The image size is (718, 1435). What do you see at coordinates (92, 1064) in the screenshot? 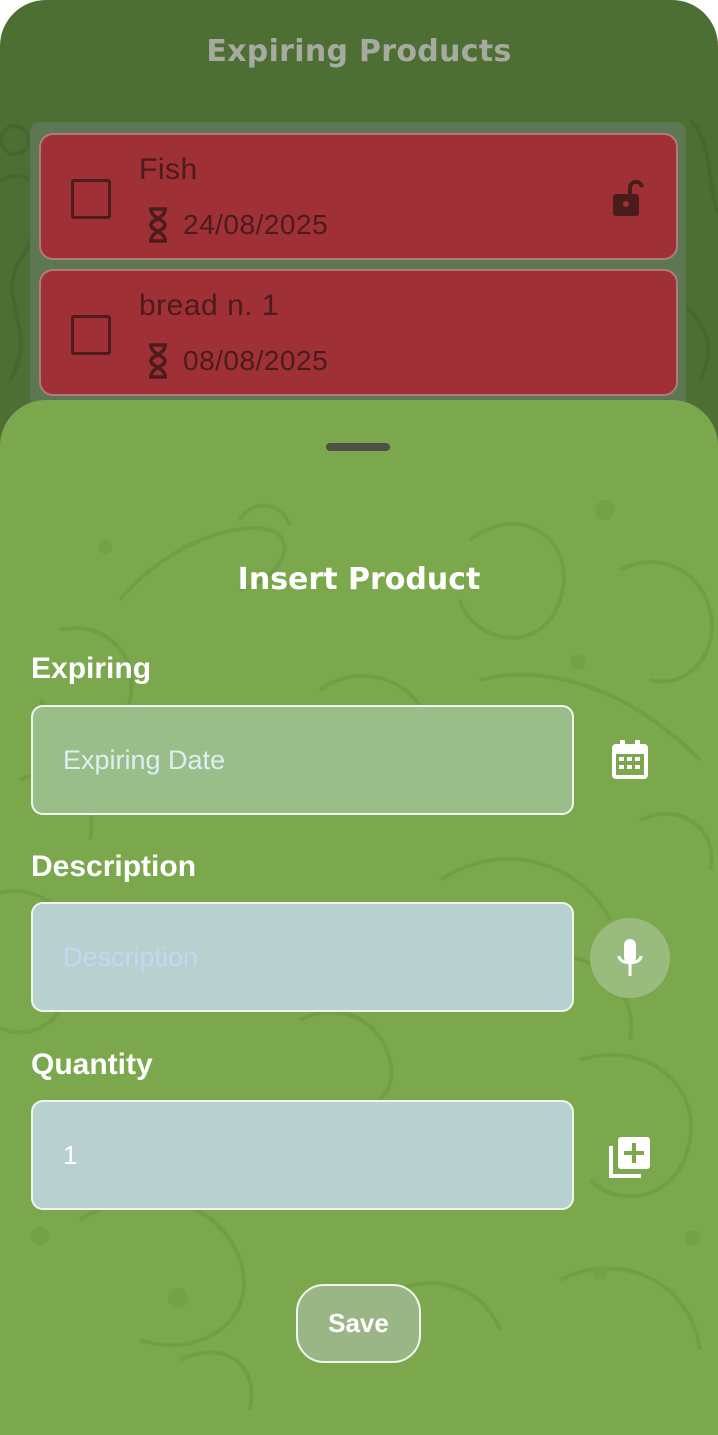
I see `quantity-label: Quantity` at bounding box center [92, 1064].